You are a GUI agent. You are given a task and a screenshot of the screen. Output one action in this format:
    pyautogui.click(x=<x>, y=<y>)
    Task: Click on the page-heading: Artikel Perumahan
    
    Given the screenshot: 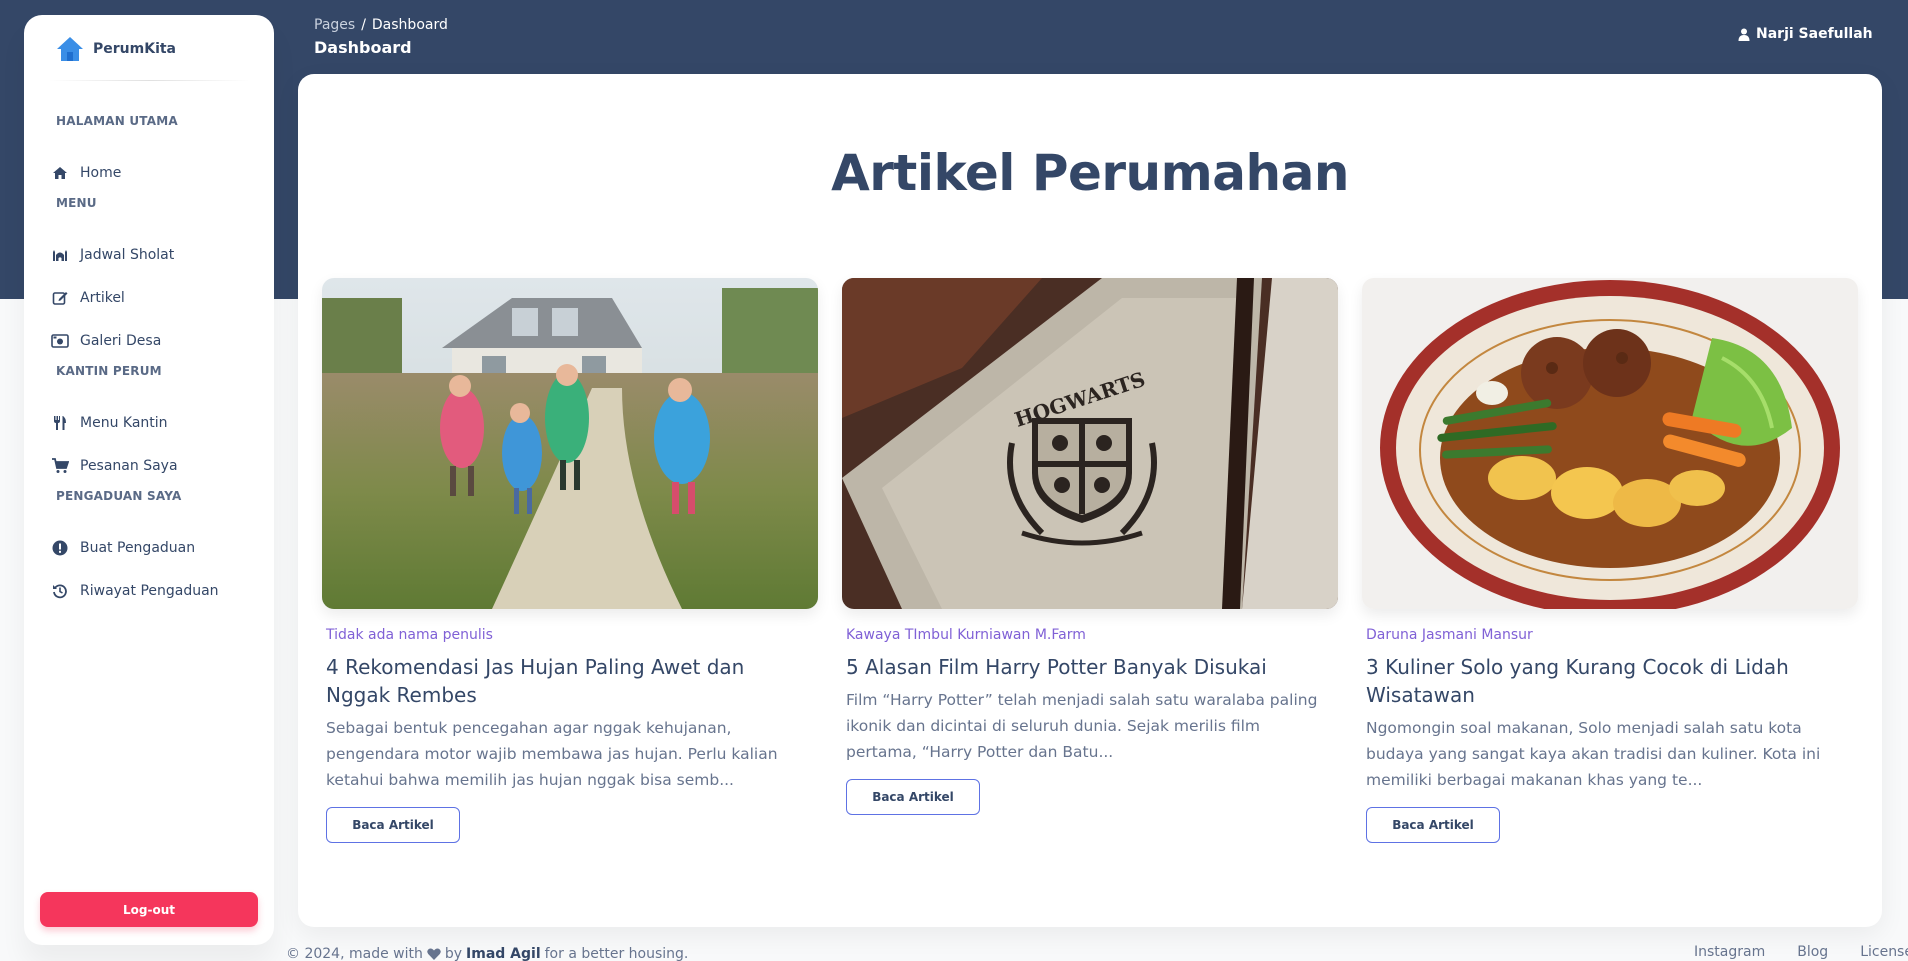 What is the action you would take?
    pyautogui.click(x=1090, y=173)
    